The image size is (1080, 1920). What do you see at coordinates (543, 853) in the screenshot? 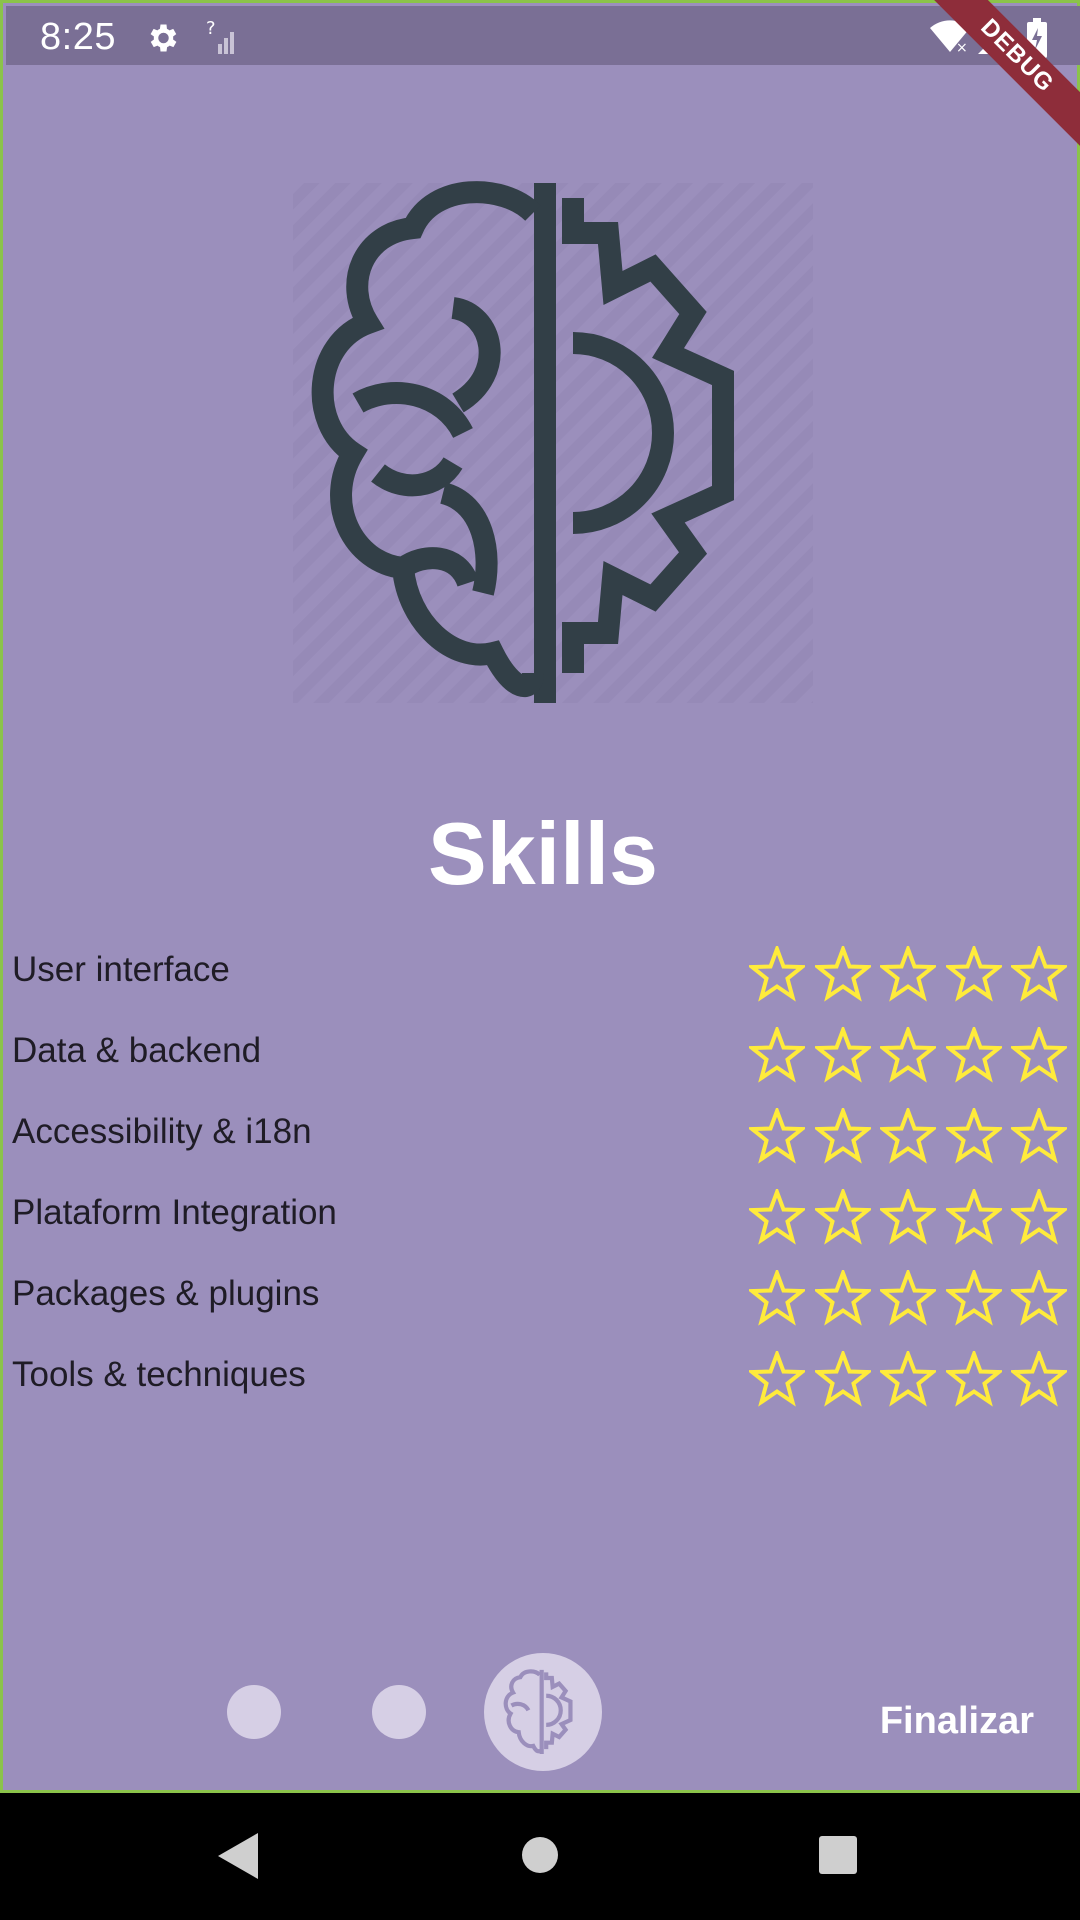
I see `page-title: Skills` at bounding box center [543, 853].